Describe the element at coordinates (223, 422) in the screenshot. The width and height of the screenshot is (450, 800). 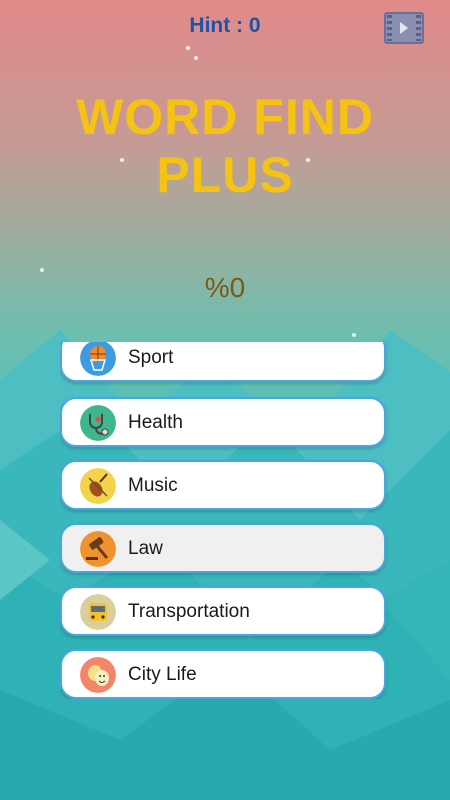
I see `category-health: Health` at that location.